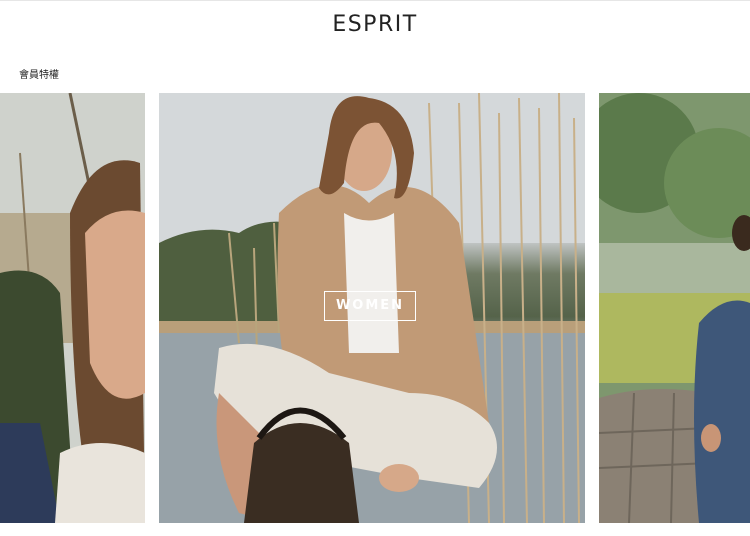  Describe the element at coordinates (375, 0) in the screenshot. I see `top-divider` at that location.